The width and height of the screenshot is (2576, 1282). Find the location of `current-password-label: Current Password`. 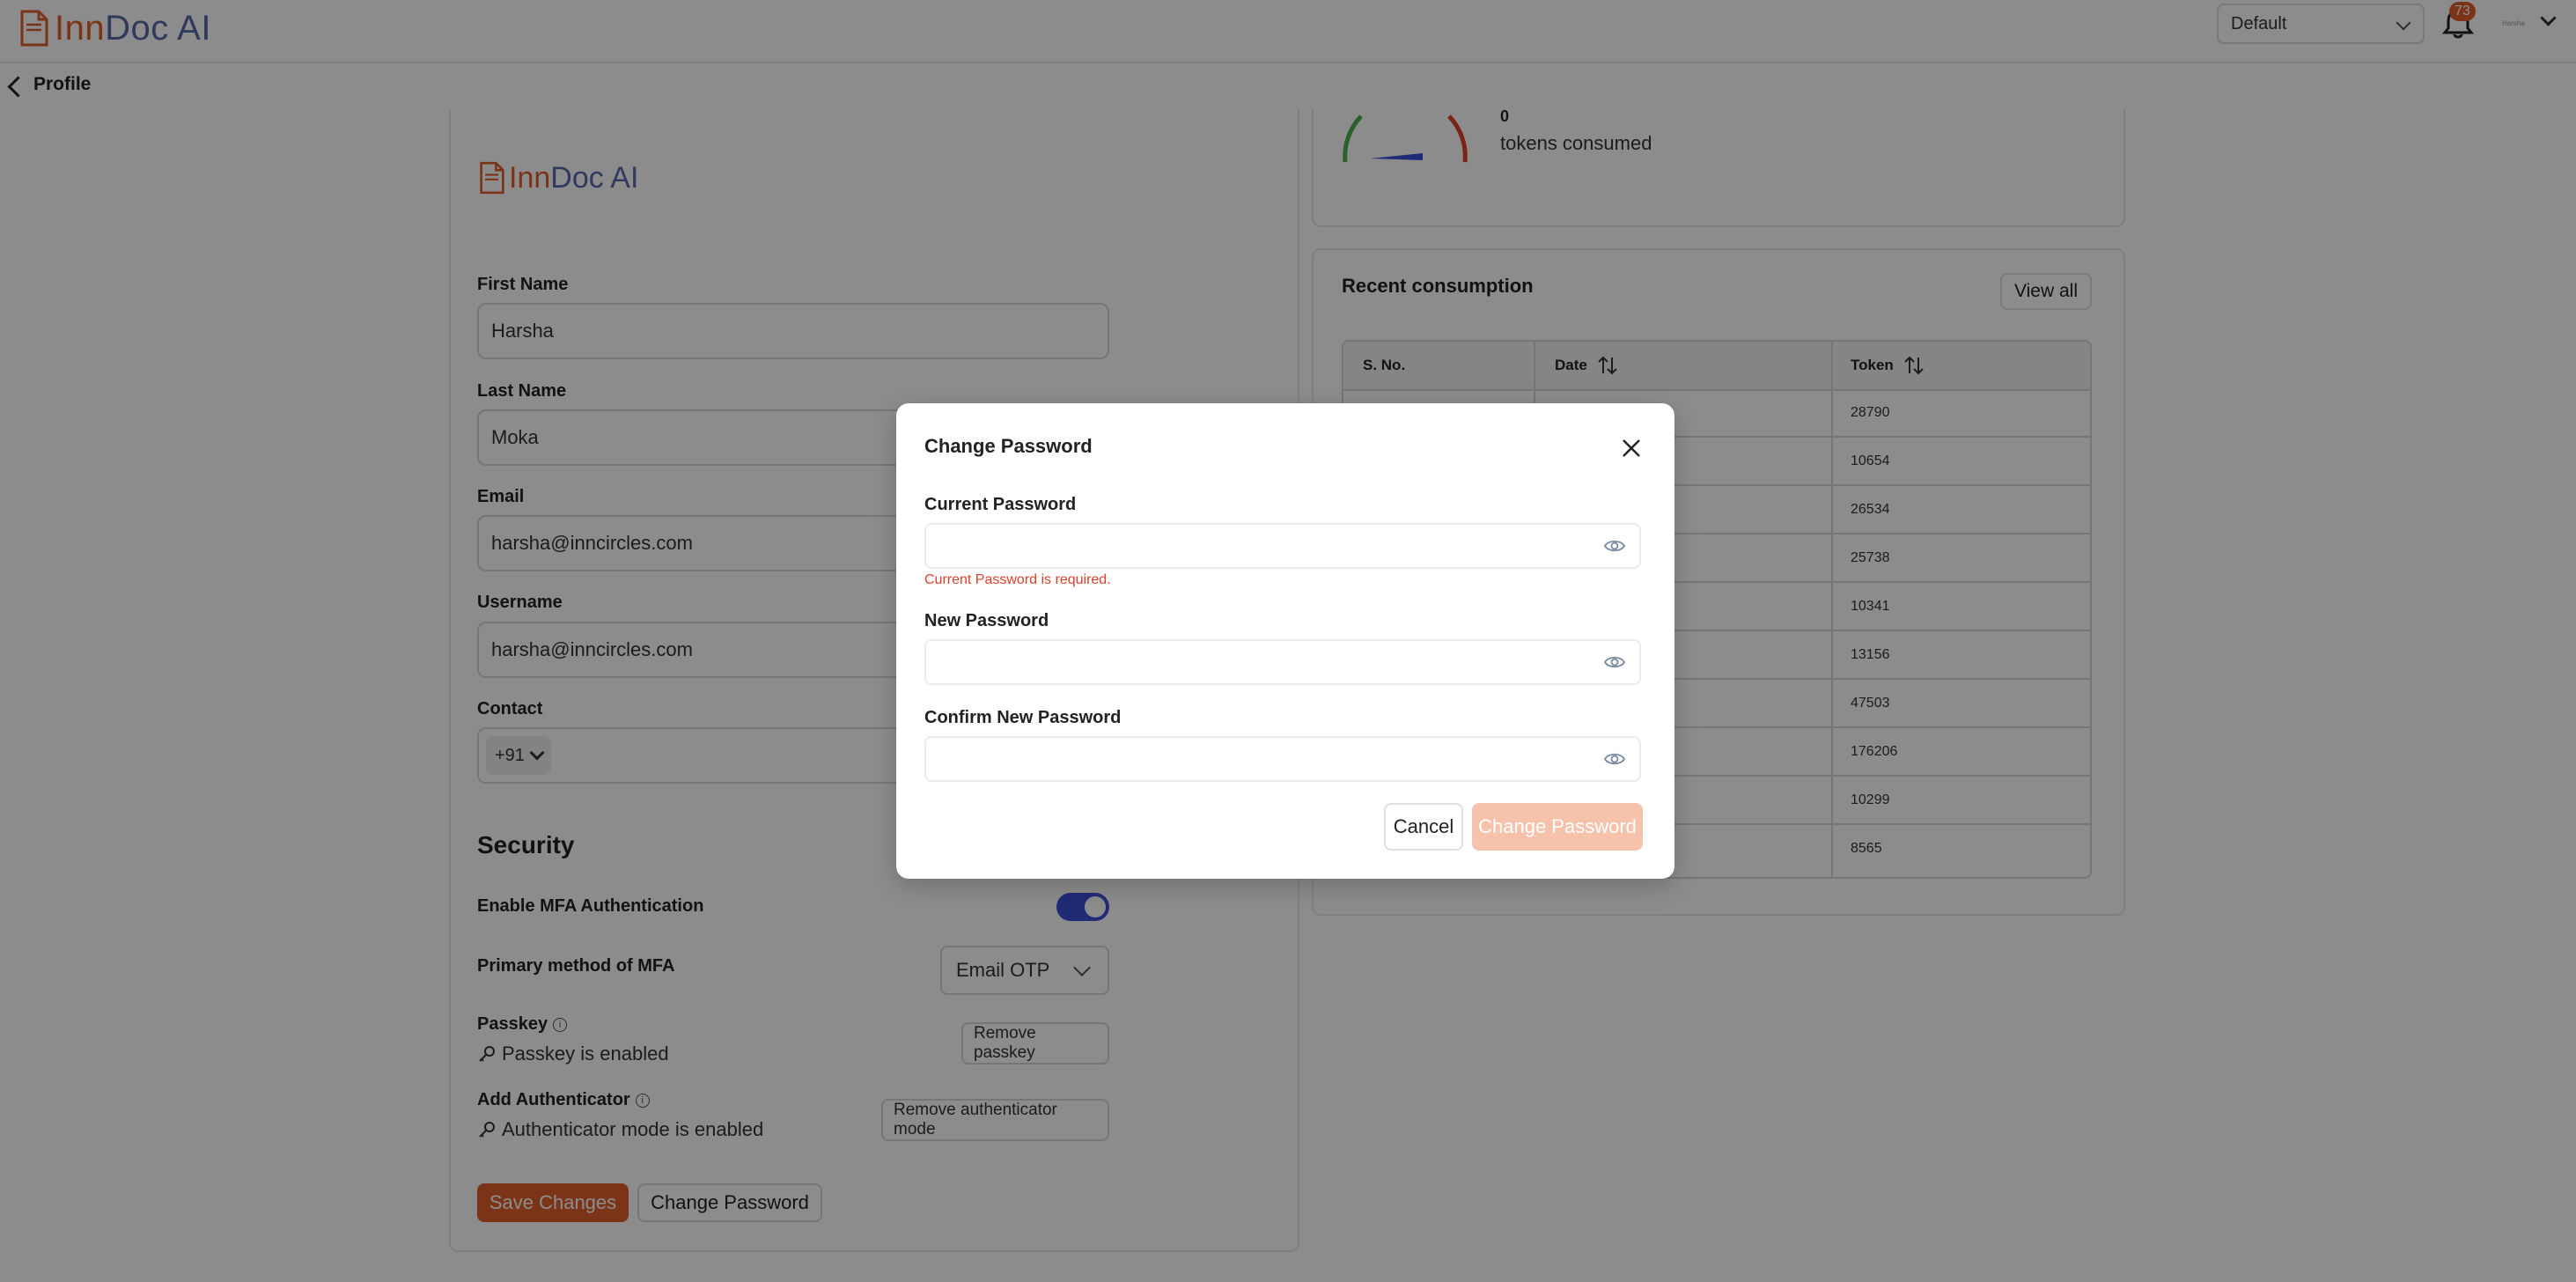

current-password-label: Current Password is located at coordinates (1000, 505).